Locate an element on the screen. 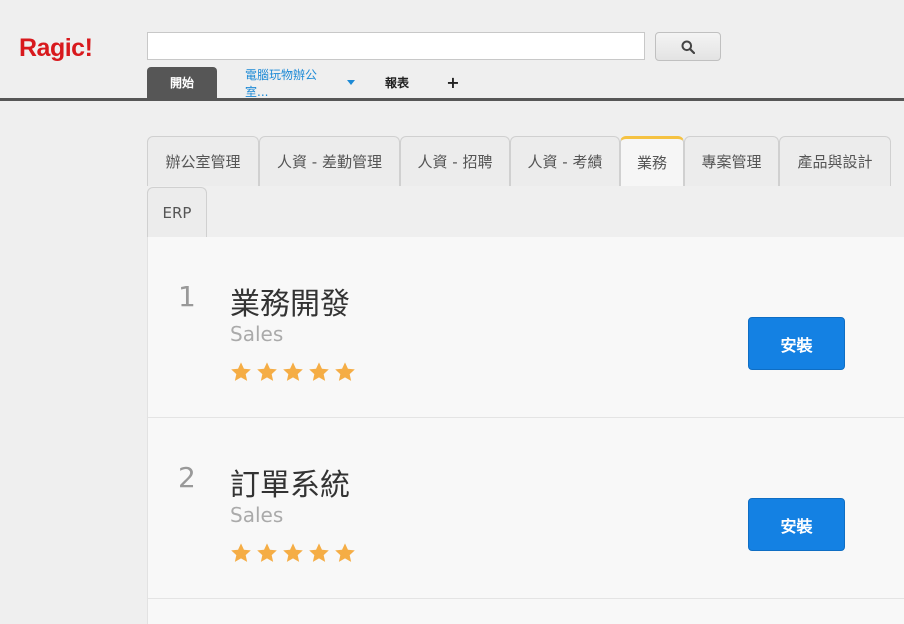  tab-sales: 業務 is located at coordinates (652, 161).